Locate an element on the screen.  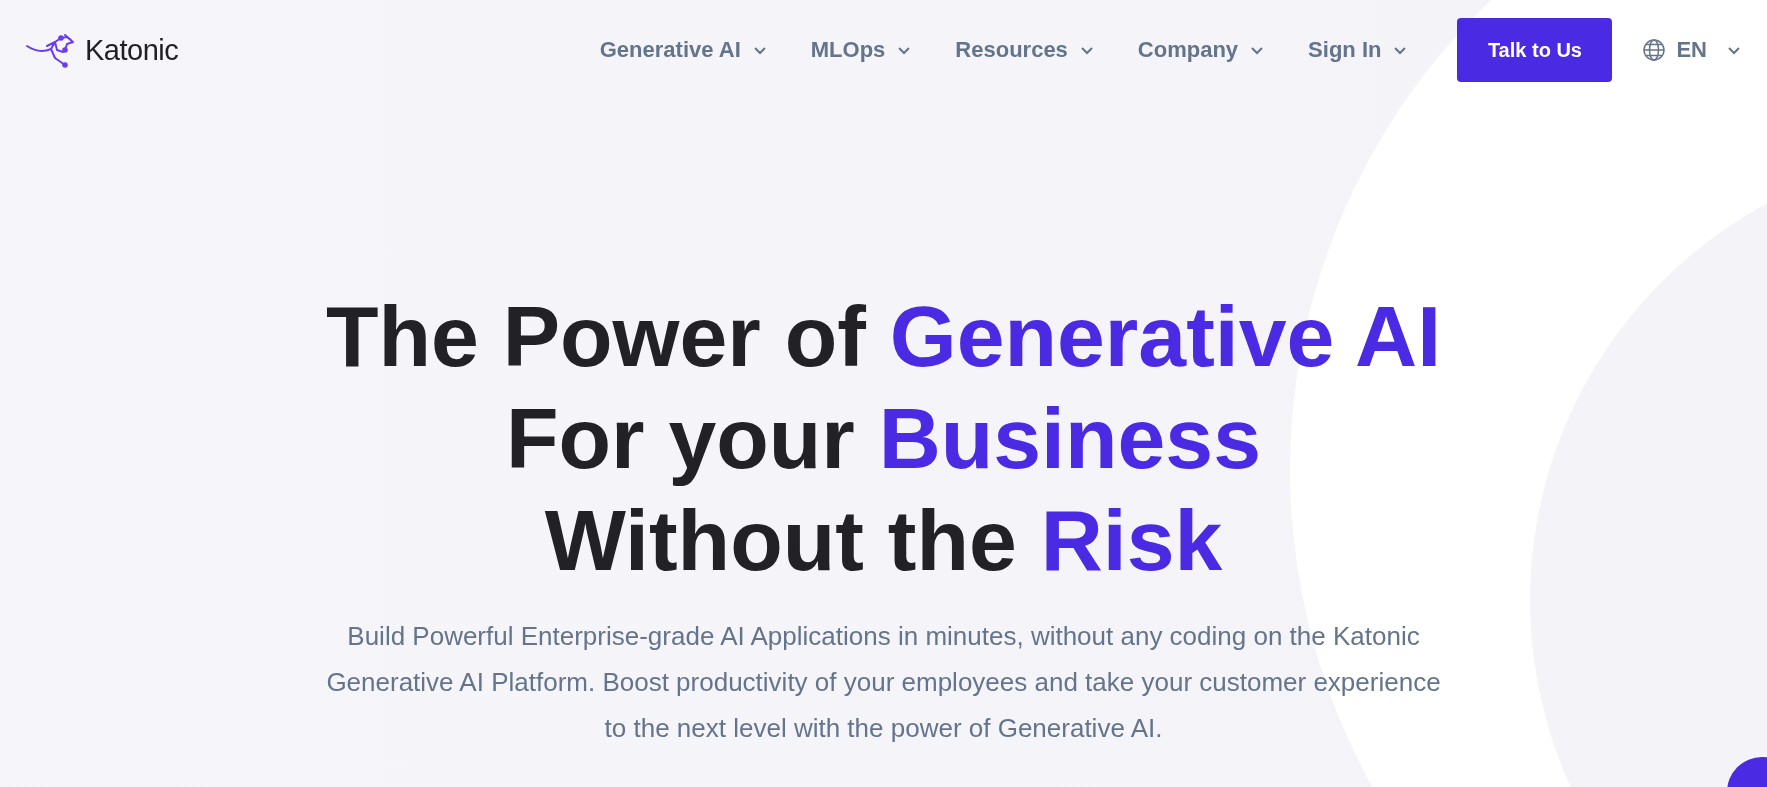
nav-menu-item: Generative AI is located at coordinates (683, 50).